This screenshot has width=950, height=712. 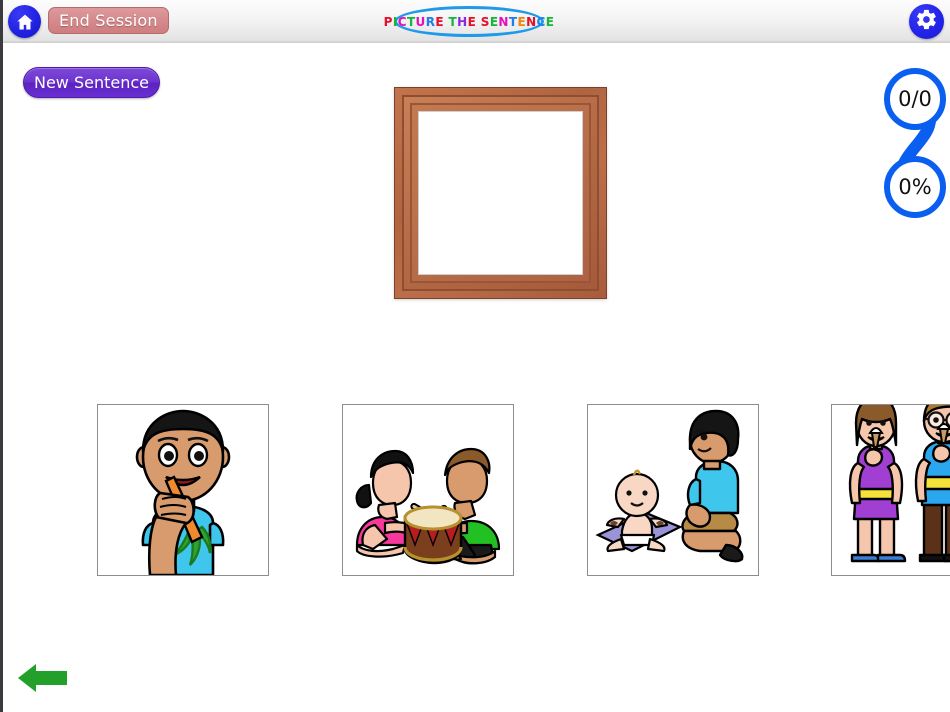 I want to click on top-toolbar: End Session PICTURE THE SENTENCE, so click(x=476, y=21).